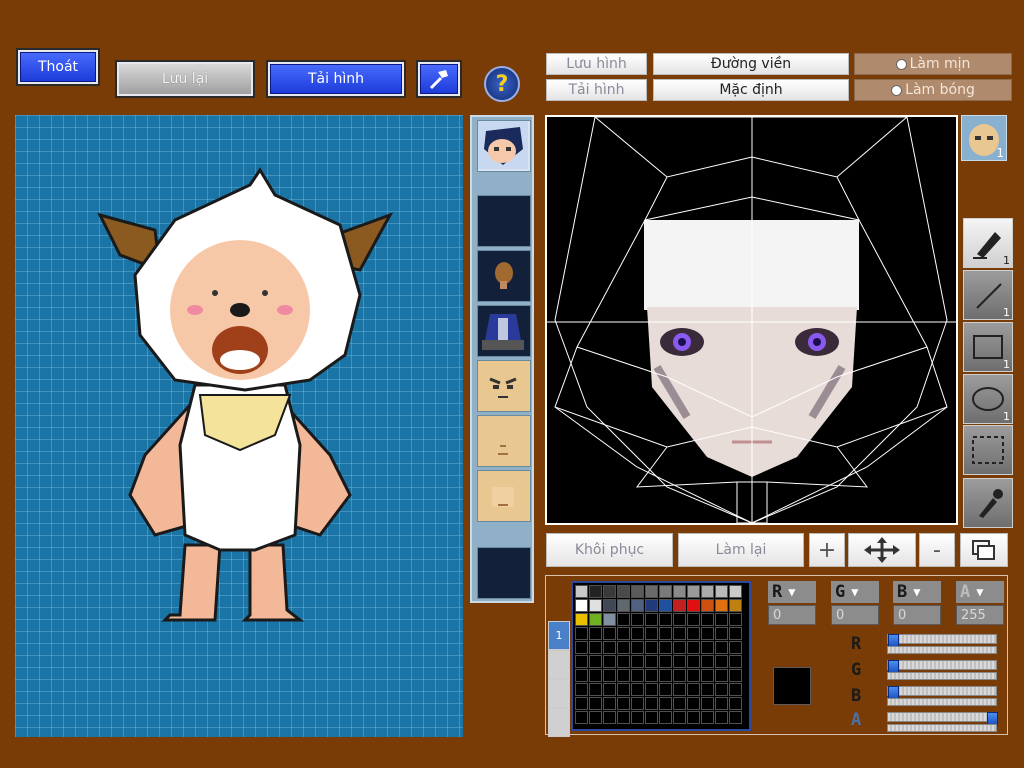 The height and width of the screenshot is (768, 1024). What do you see at coordinates (504, 146) in the screenshot?
I see `part-slot-face-preset` at bounding box center [504, 146].